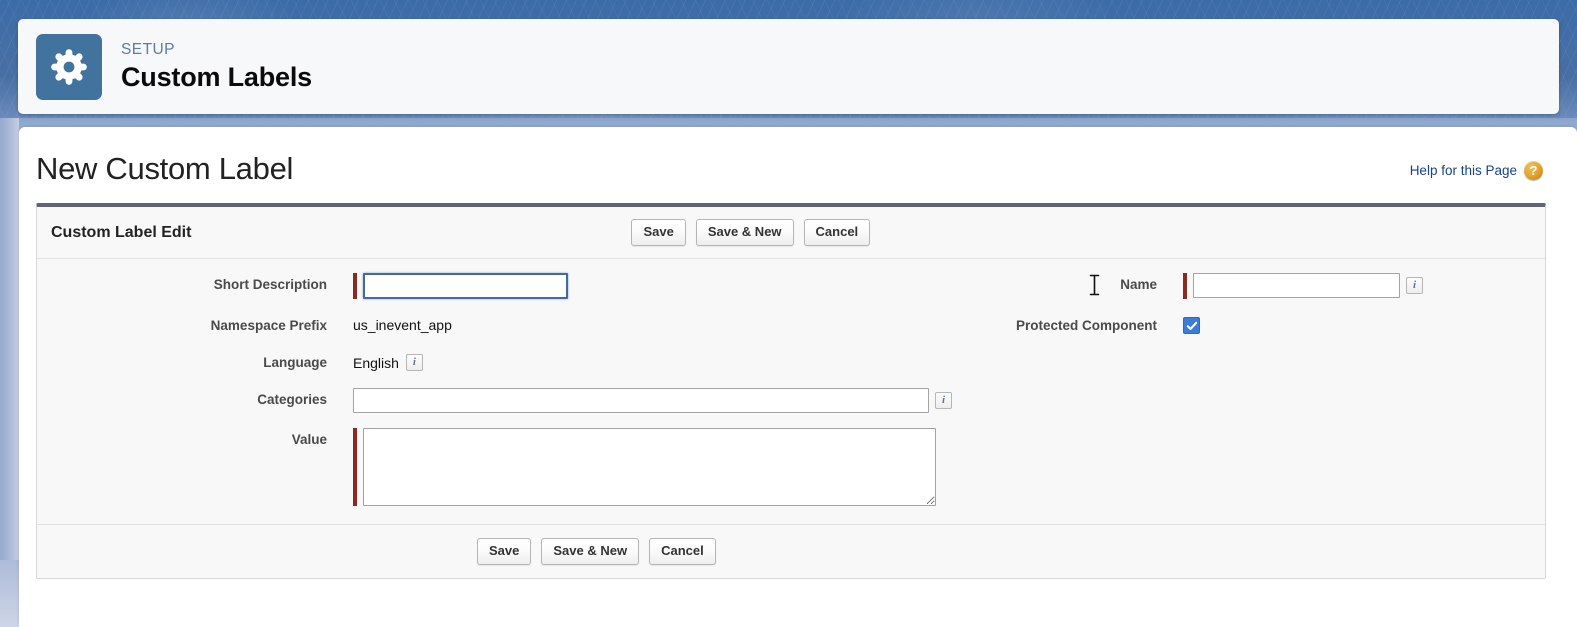 The width and height of the screenshot is (1577, 627). Describe the element at coordinates (414, 362) in the screenshot. I see `info-icon-language: i` at that location.